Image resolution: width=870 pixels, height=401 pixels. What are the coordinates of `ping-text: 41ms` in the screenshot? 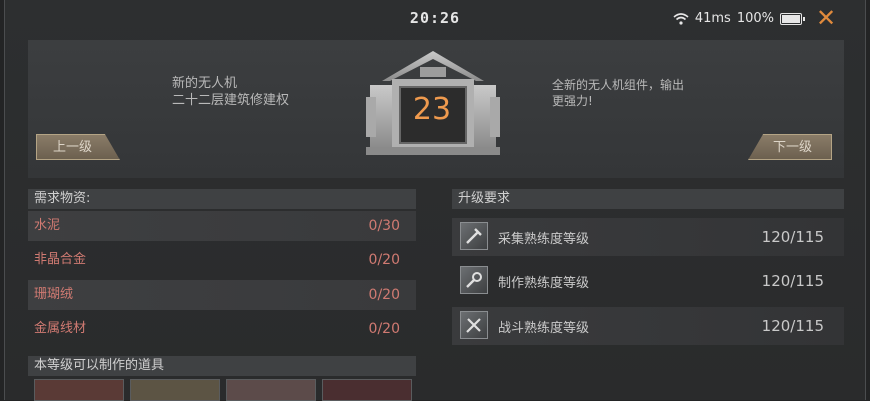 It's located at (712, 18).